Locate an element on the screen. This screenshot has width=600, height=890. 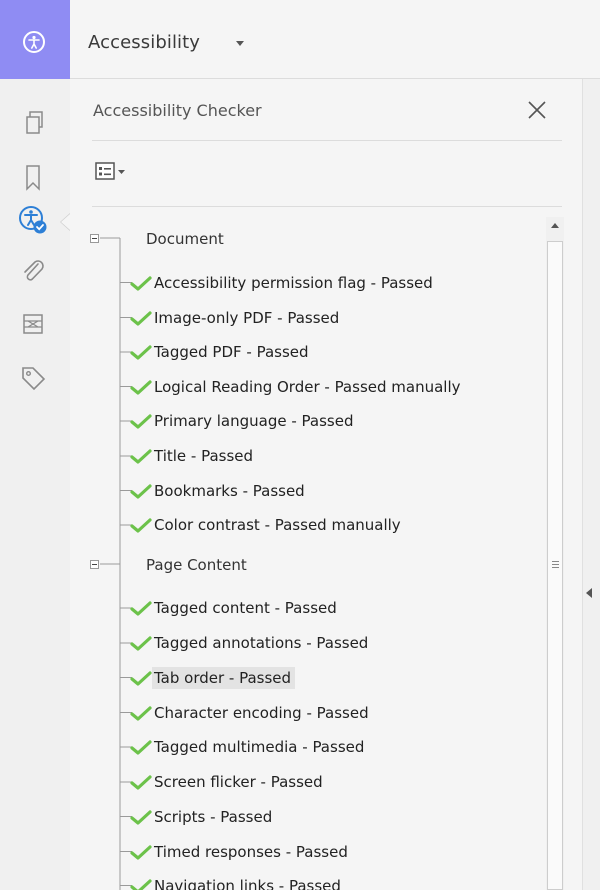
item-label: Tab order - Passed is located at coordinates (224, 677).